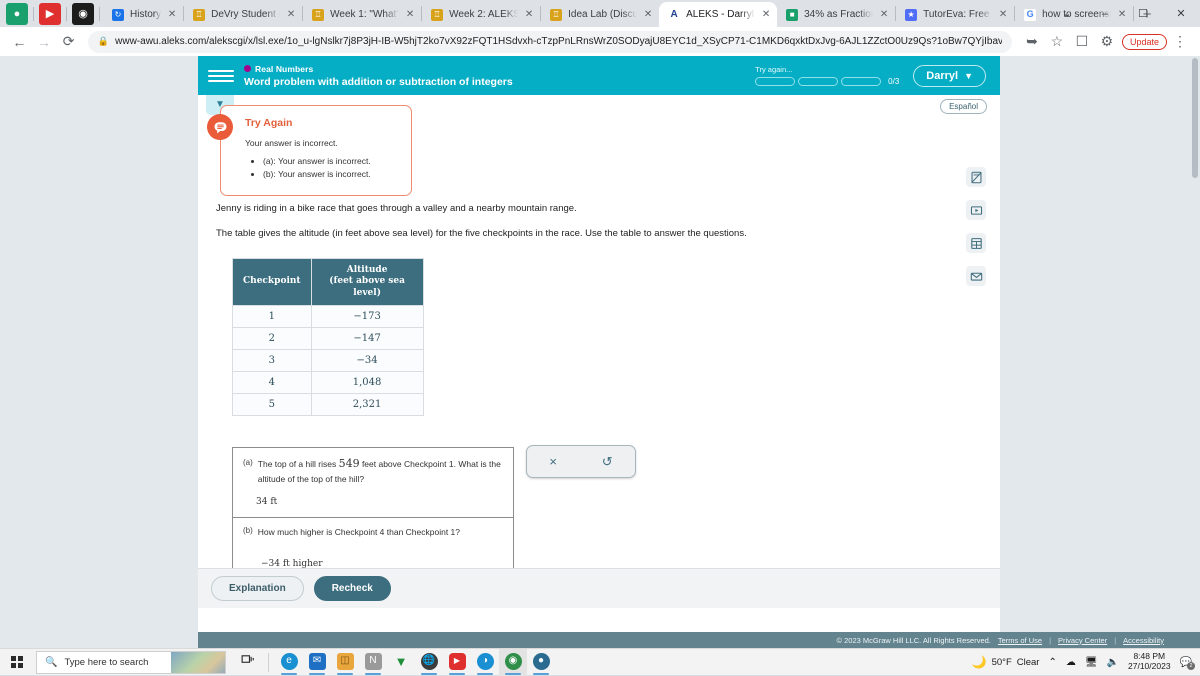  What do you see at coordinates (485, 662) in the screenshot?
I see `taskbar-app-office: ◑` at bounding box center [485, 662].